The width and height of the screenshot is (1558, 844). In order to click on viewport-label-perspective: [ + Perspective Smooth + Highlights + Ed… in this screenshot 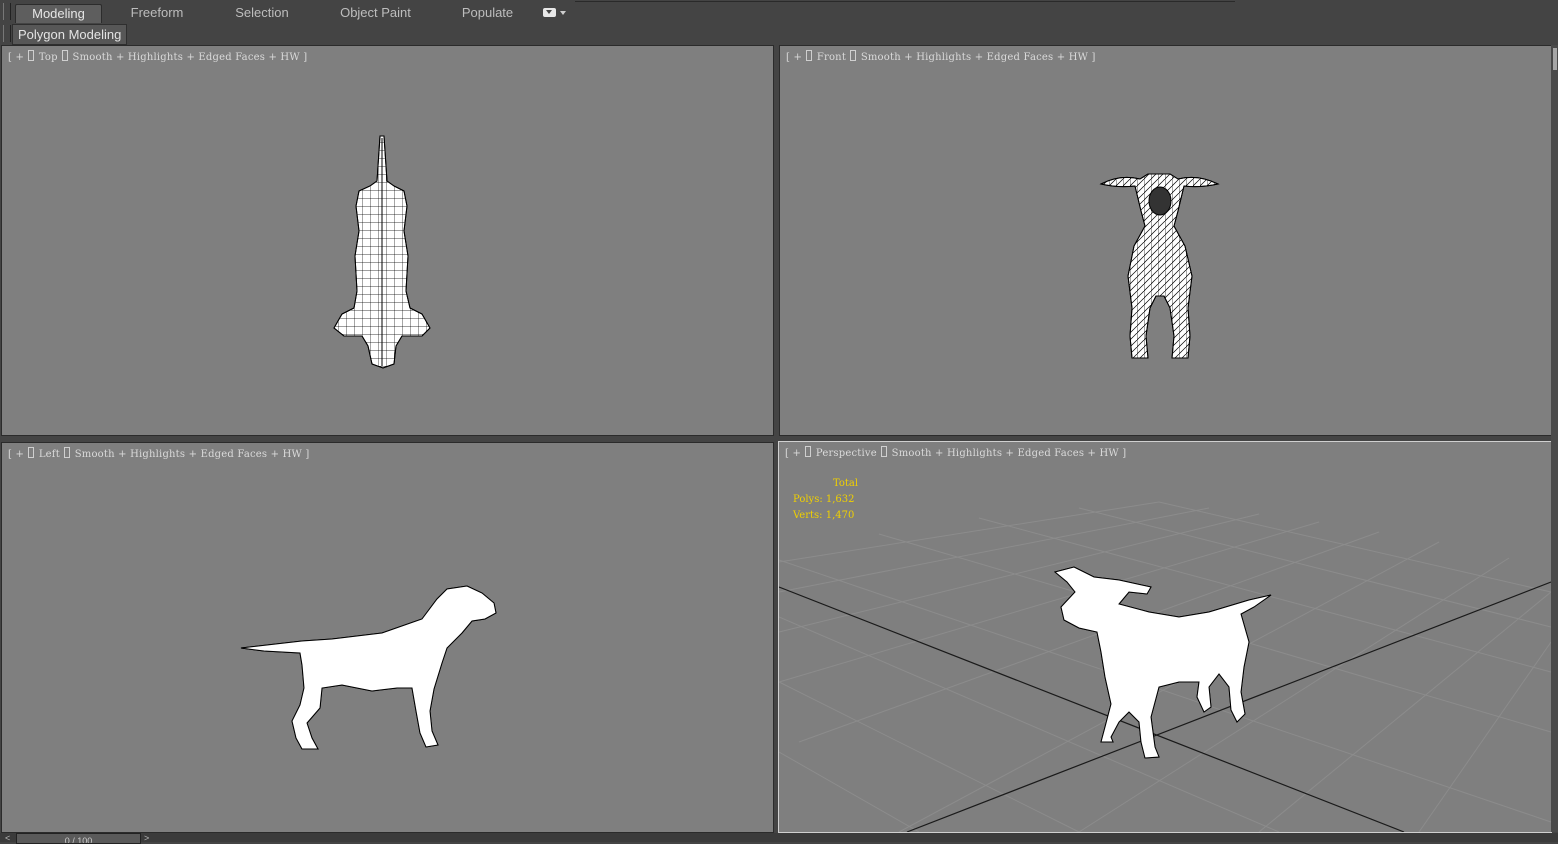, I will do `click(955, 452)`.